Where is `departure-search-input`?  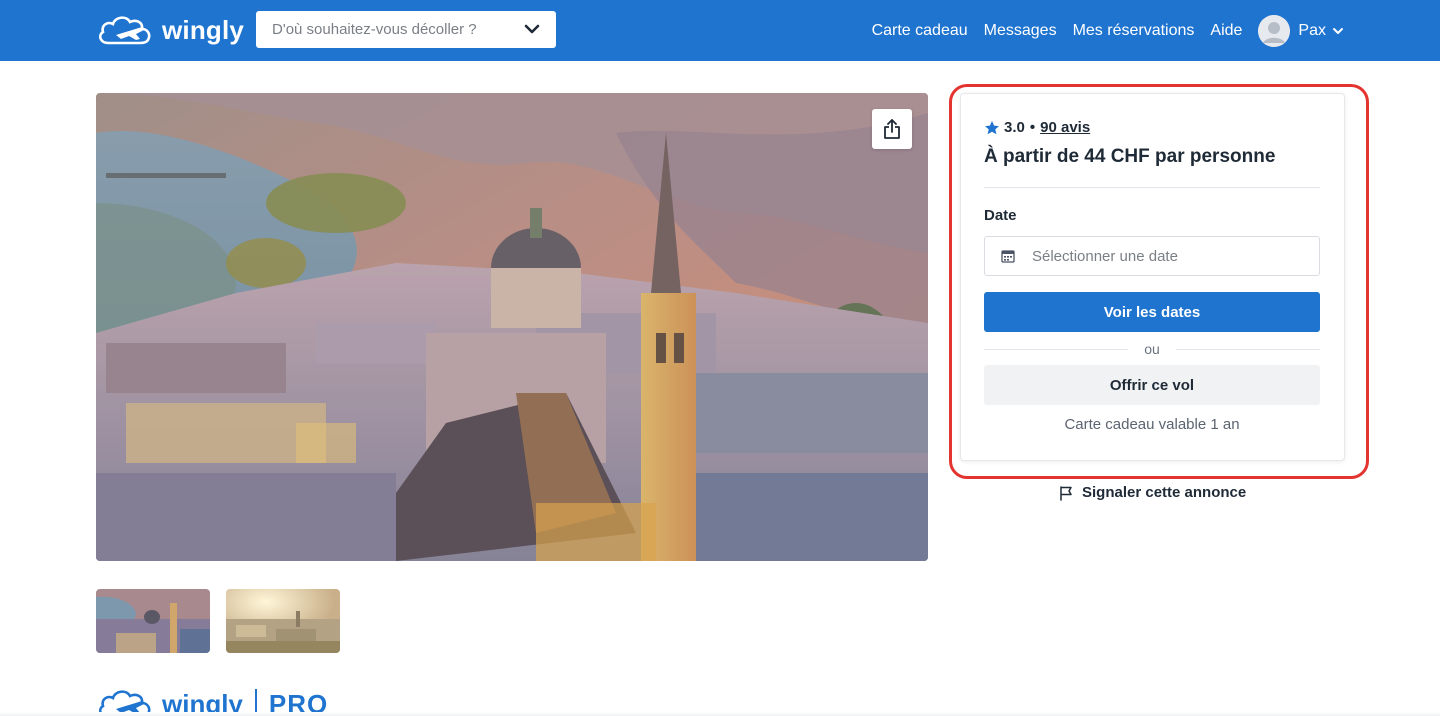
departure-search-input is located at coordinates (392, 29).